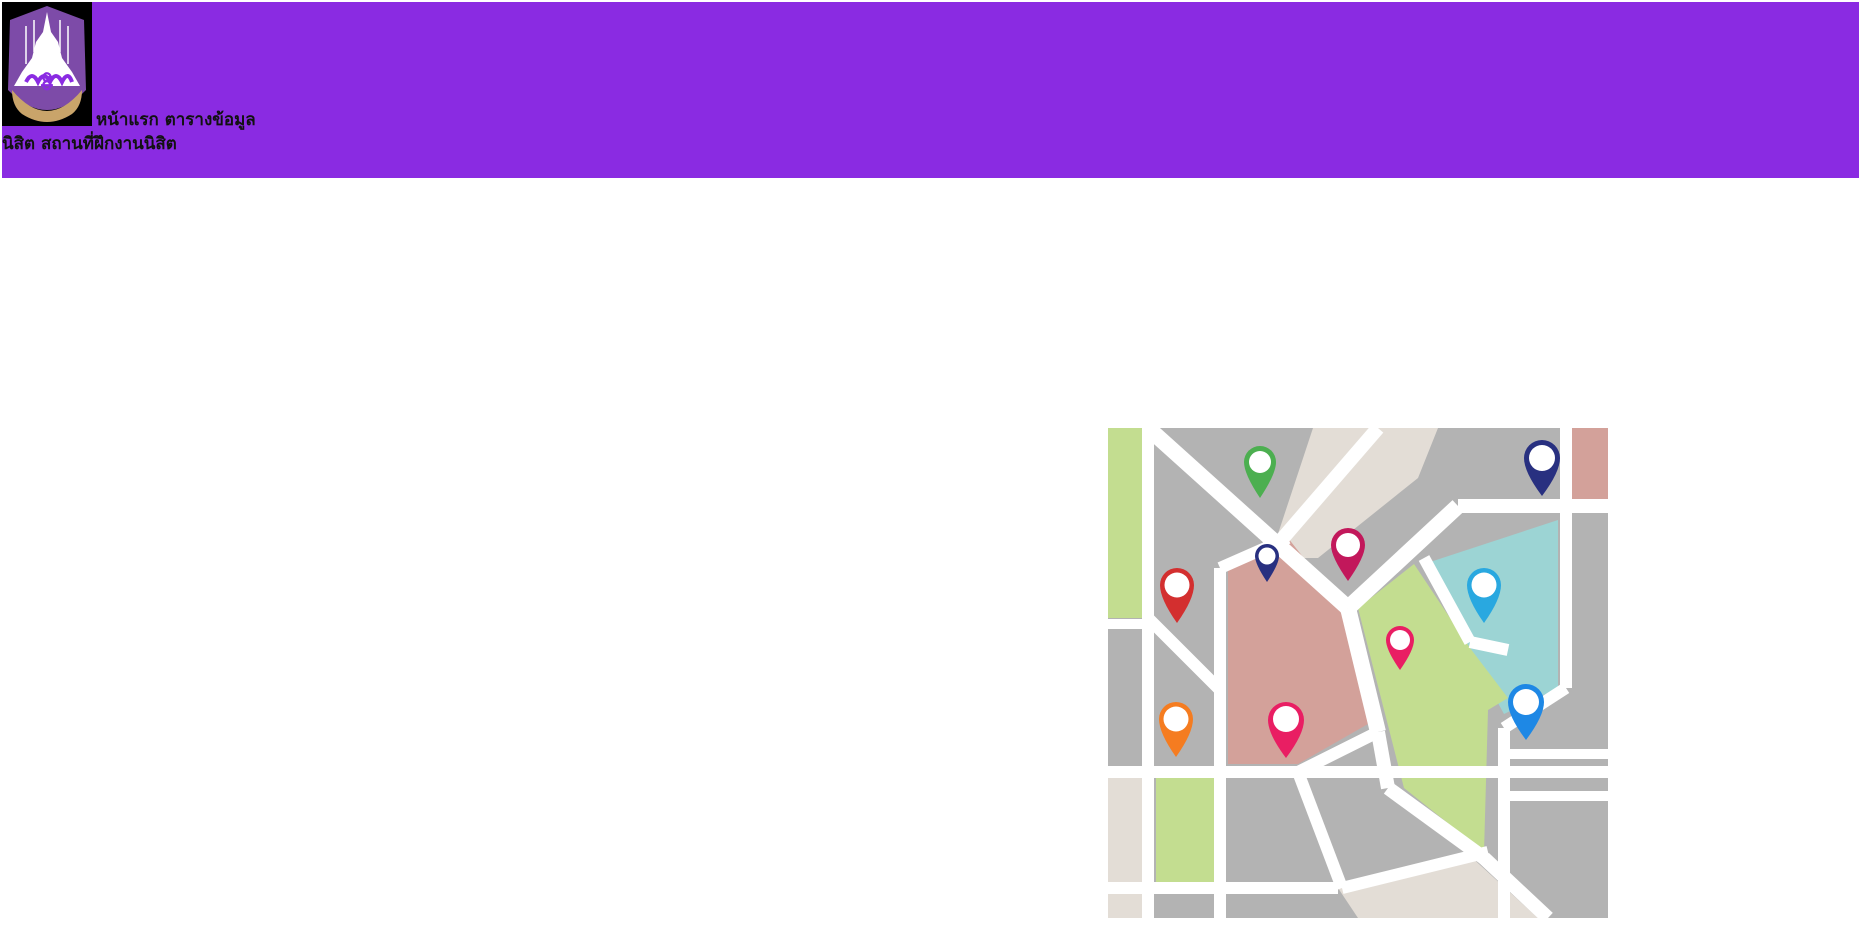 The width and height of the screenshot is (1859, 950). I want to click on city-map-pins-icon, so click(1358, 673).